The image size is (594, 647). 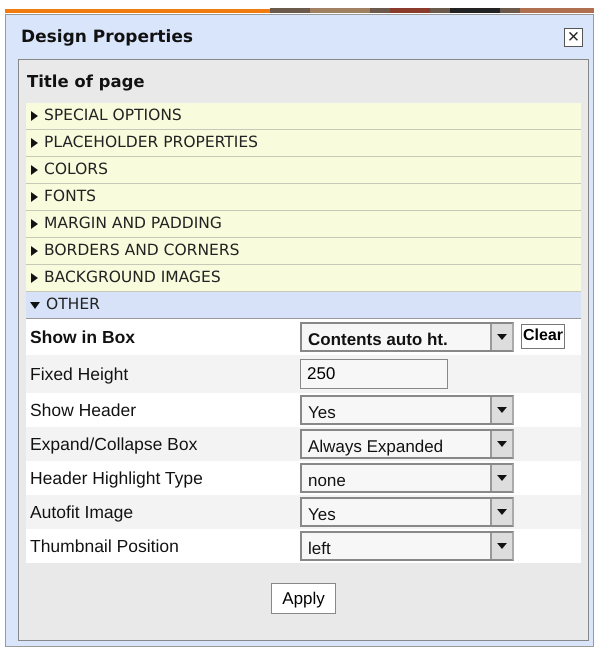 I want to click on property-label: Header Highlight Type, so click(x=117, y=478).